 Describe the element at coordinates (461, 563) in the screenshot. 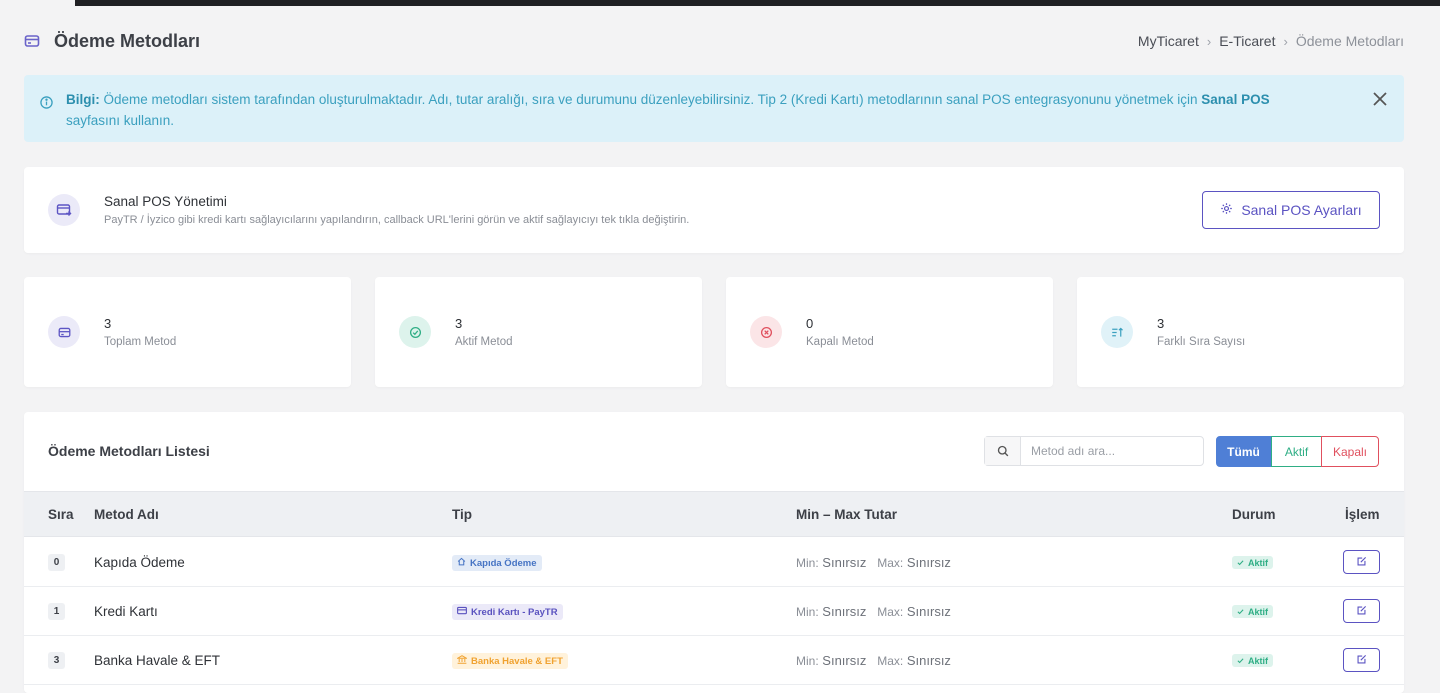

I see `home-icon` at that location.